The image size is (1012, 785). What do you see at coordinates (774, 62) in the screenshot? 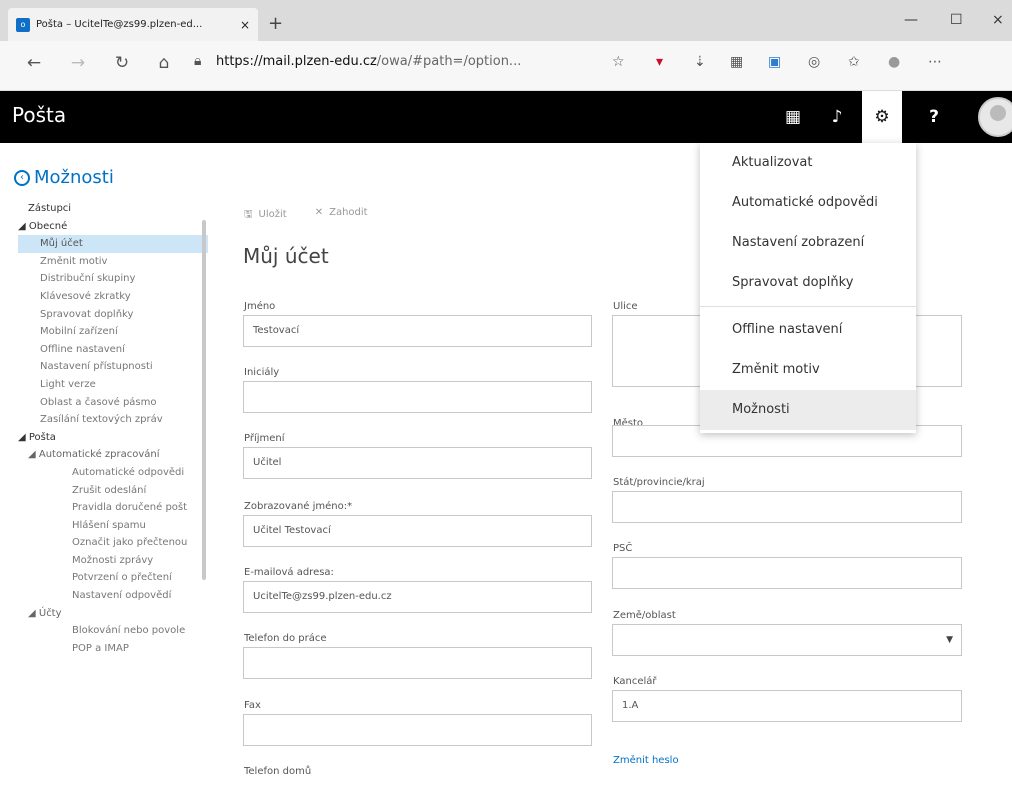
I see `translate-icon: ▣` at bounding box center [774, 62].